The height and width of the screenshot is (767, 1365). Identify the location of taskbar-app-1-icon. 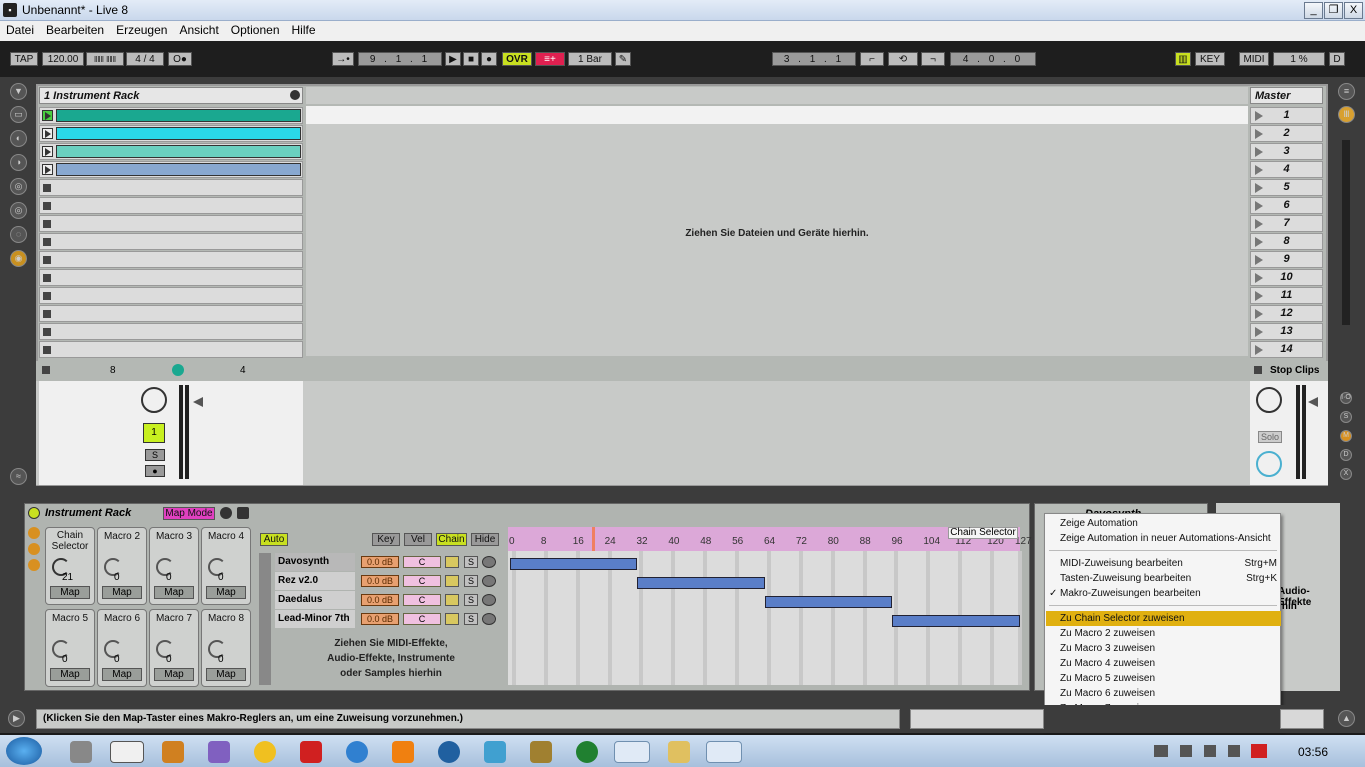
(81, 752).